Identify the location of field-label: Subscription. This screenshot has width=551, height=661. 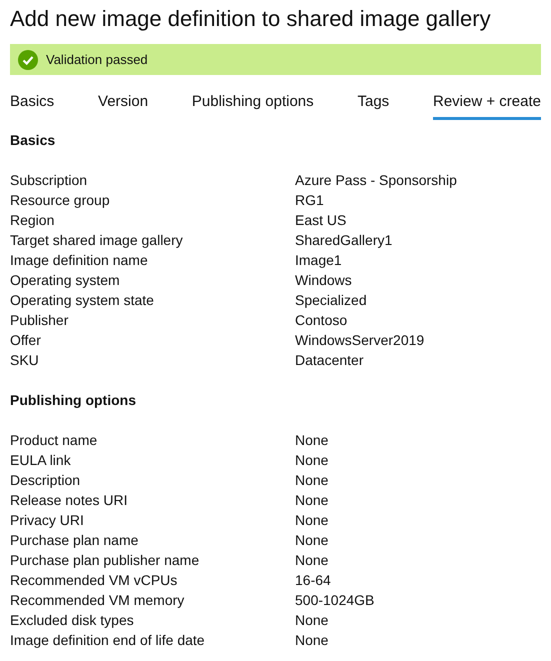
(49, 180).